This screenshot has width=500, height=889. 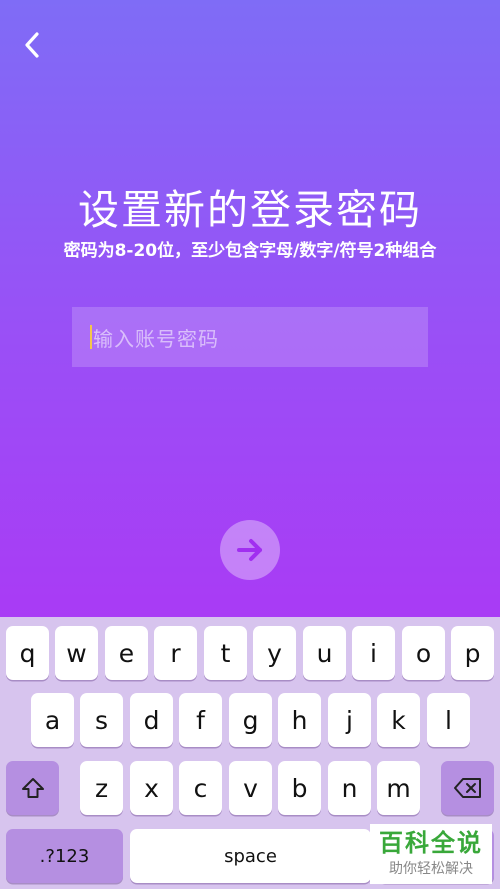 I want to click on password-placeholder: 输入账号密码, so click(x=156, y=338).